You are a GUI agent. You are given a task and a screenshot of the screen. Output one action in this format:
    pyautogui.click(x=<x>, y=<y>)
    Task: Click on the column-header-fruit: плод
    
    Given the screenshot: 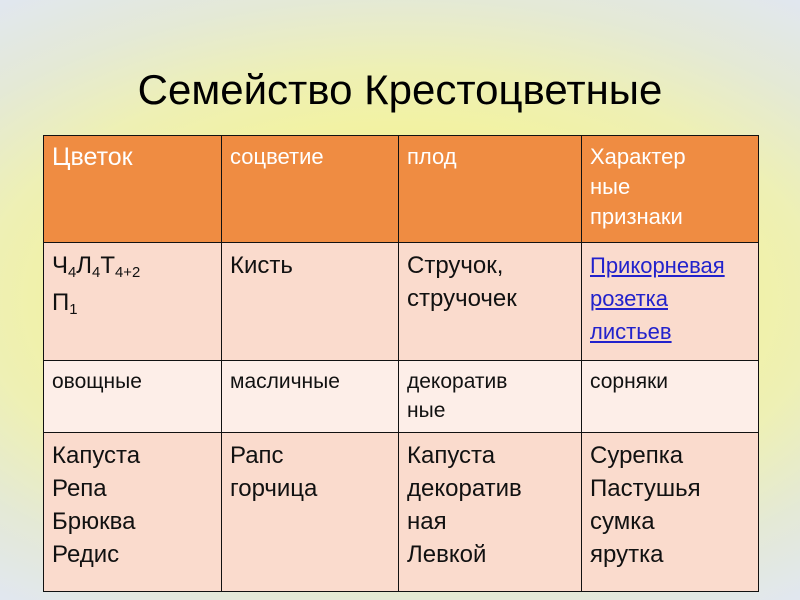 What is the action you would take?
    pyautogui.click(x=490, y=189)
    